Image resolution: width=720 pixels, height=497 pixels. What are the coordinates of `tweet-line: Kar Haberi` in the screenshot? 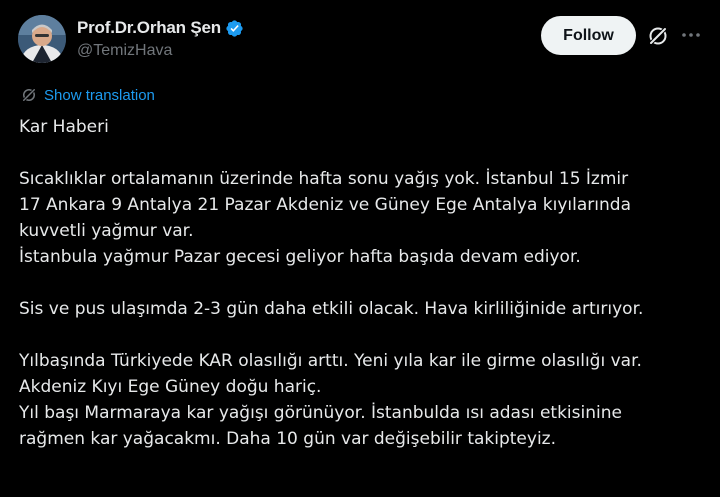 It's located at (64, 127).